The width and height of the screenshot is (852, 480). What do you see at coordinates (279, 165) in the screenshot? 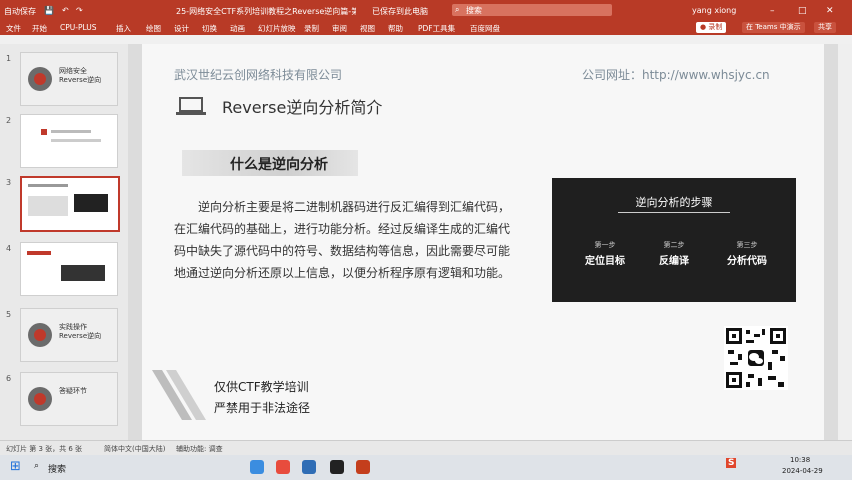
I see `section-heading: 什么是逆向分析` at bounding box center [279, 165].